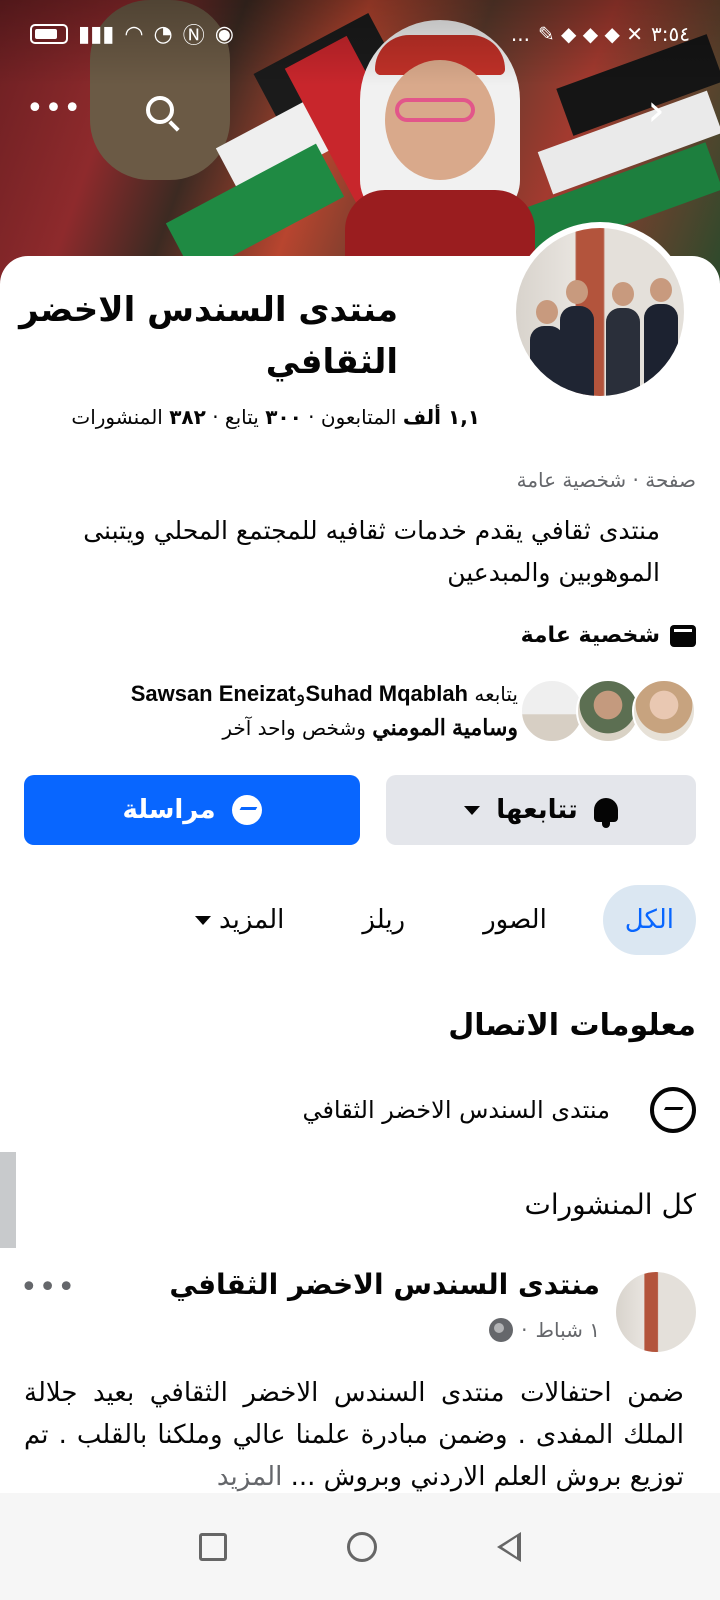 This screenshot has height=1600, width=720. I want to click on nfc-icon: Ⓝ, so click(193, 36).